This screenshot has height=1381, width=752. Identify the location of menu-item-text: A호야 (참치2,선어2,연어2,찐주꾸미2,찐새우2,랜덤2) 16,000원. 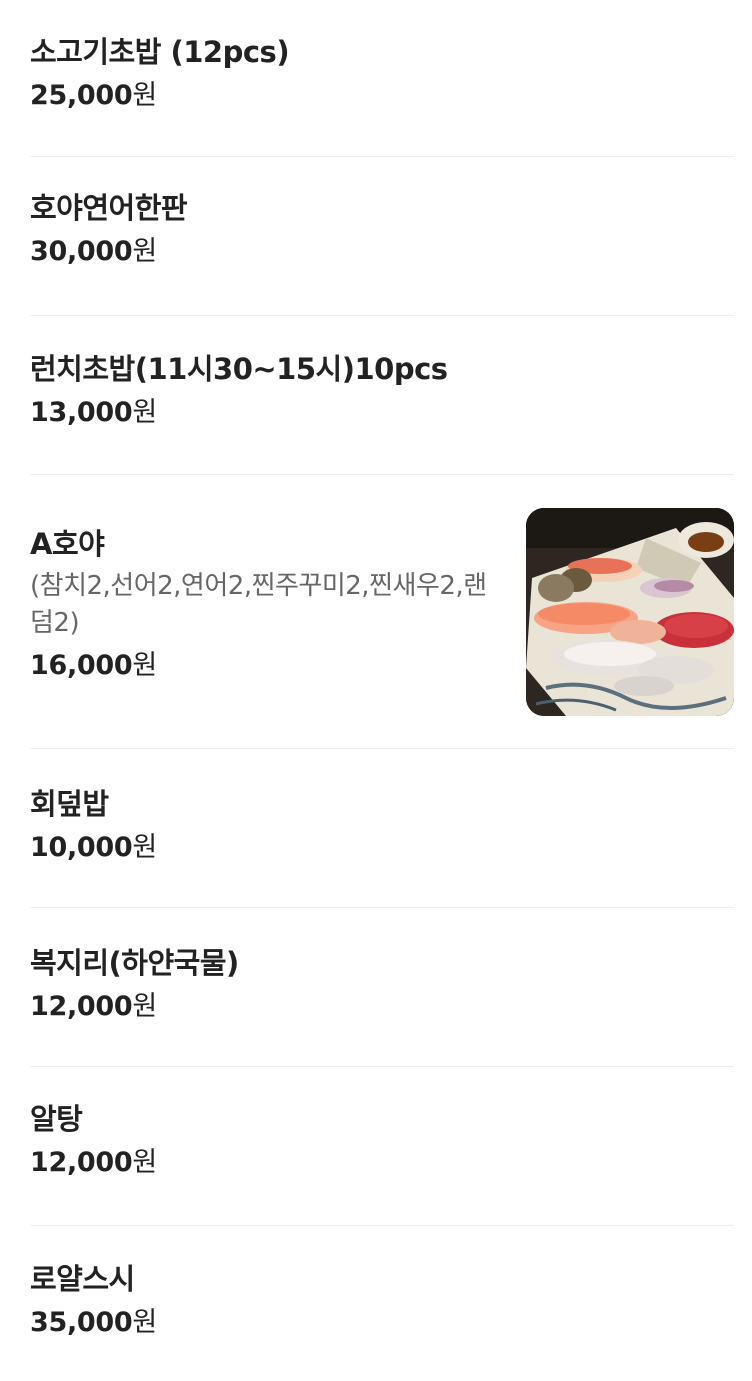
(264, 605).